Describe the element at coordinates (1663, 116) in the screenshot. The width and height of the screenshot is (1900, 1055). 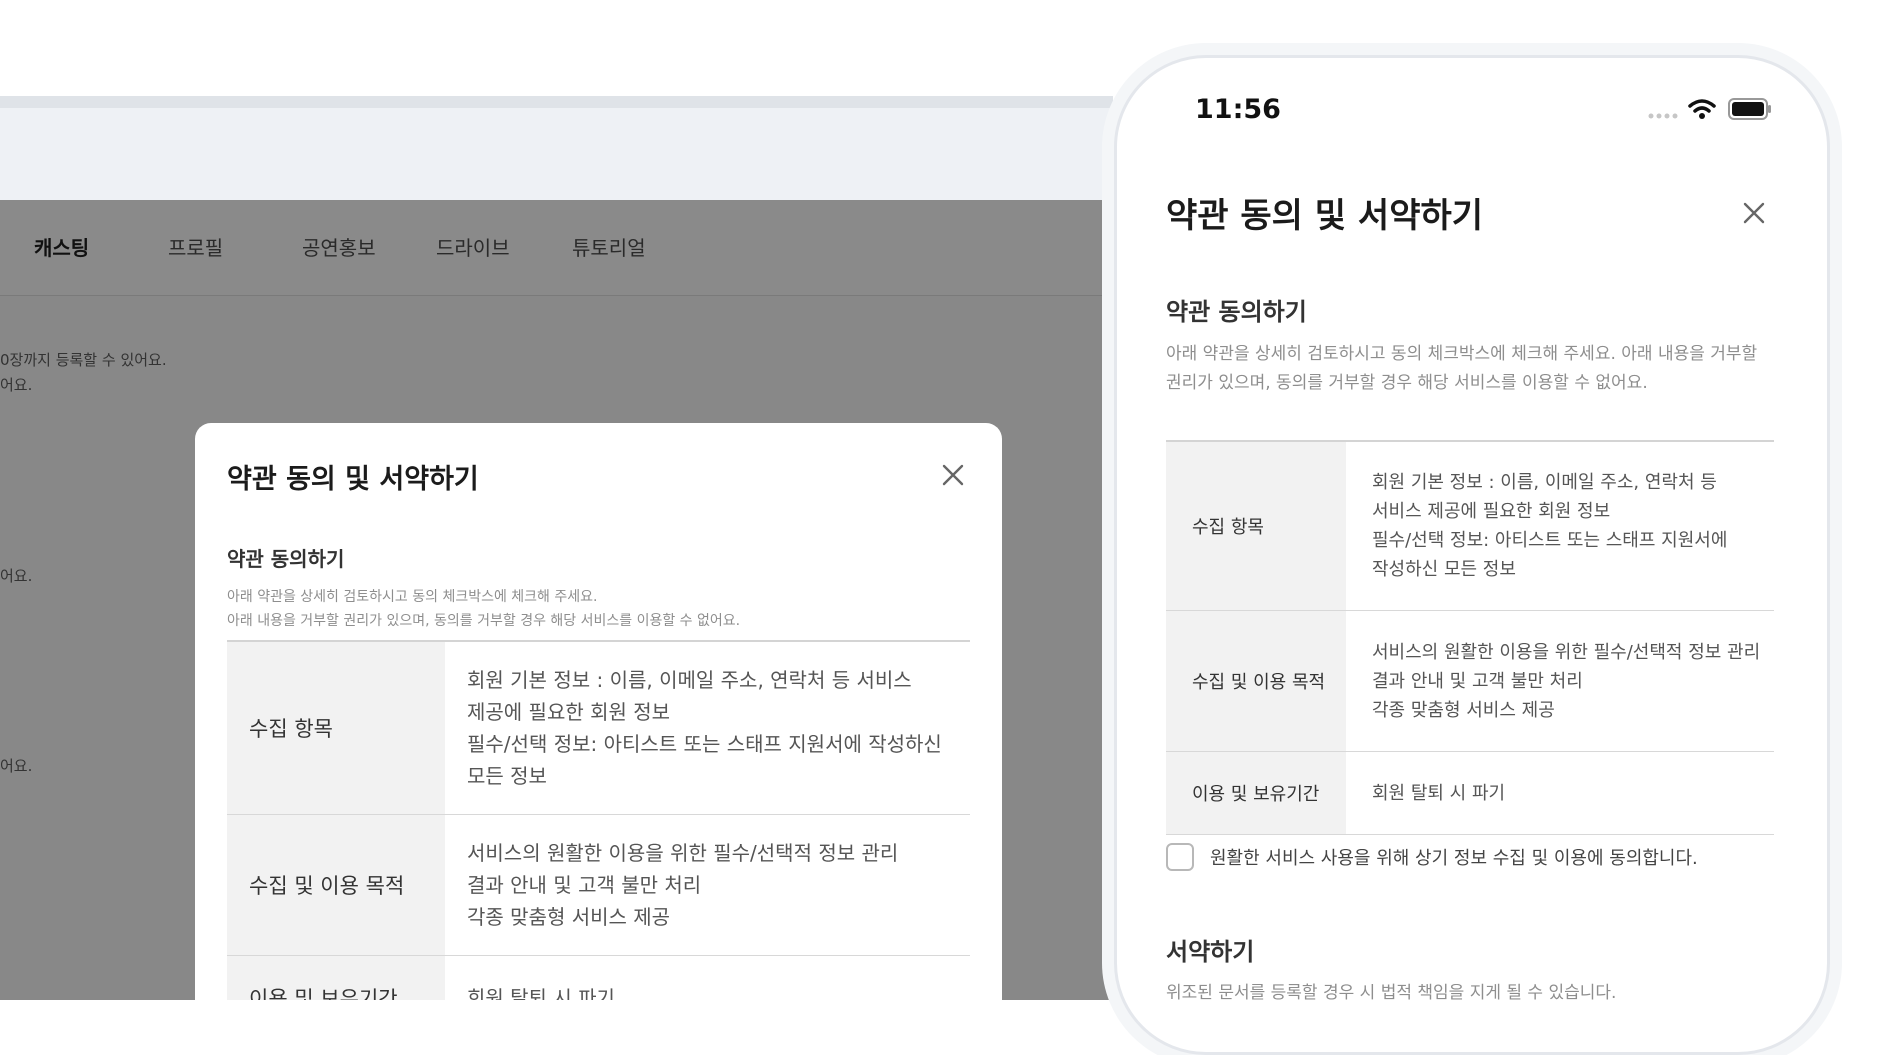
I see `signal-icon` at that location.